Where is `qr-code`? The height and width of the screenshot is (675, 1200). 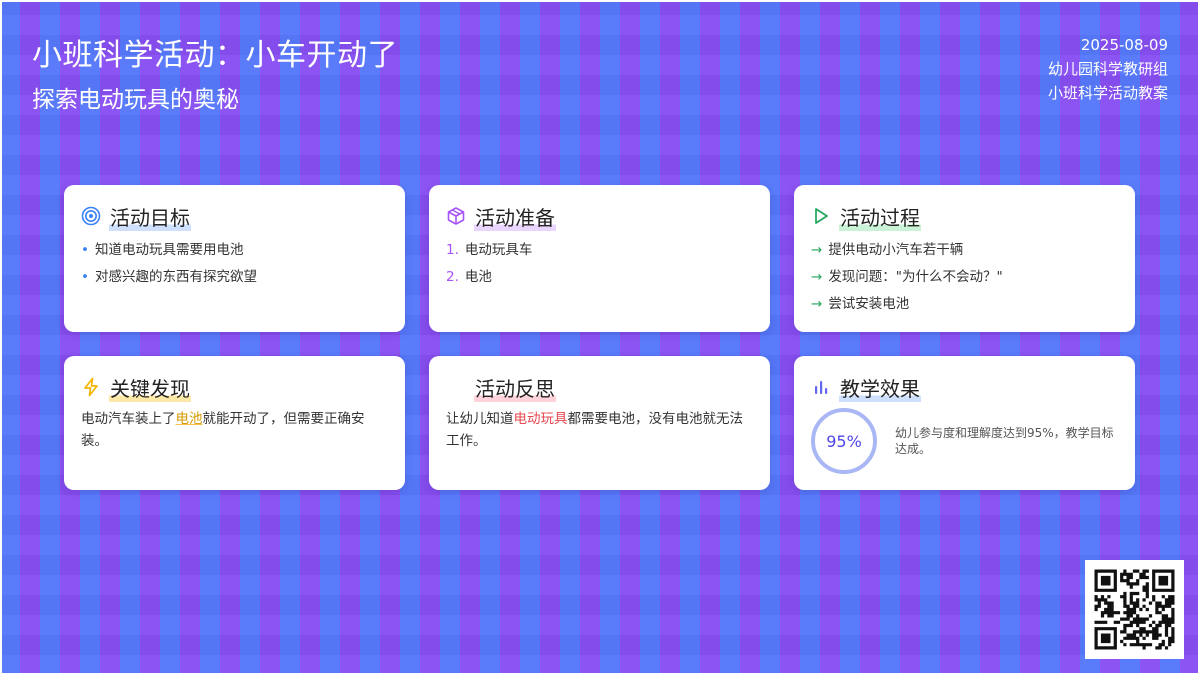 qr-code is located at coordinates (1134, 609).